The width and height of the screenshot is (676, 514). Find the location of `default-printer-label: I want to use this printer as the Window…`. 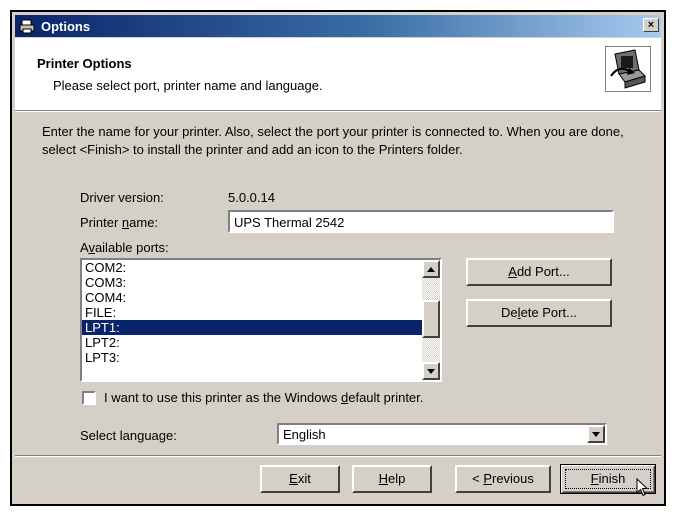

default-printer-label: I want to use this printer as the Window… is located at coordinates (264, 397).